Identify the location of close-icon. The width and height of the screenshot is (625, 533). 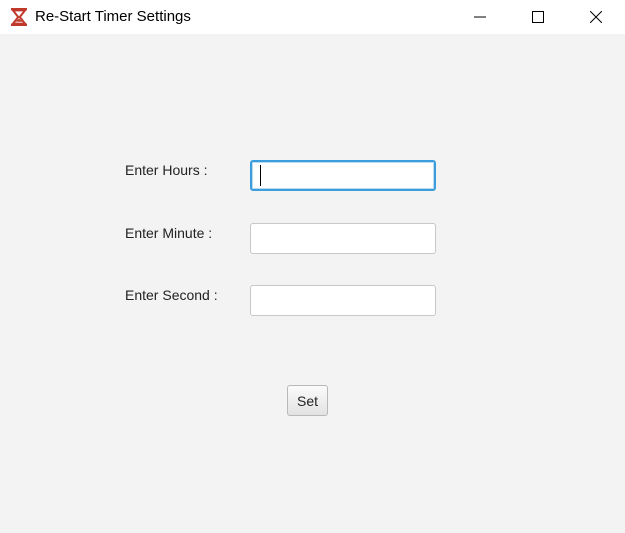
(596, 17).